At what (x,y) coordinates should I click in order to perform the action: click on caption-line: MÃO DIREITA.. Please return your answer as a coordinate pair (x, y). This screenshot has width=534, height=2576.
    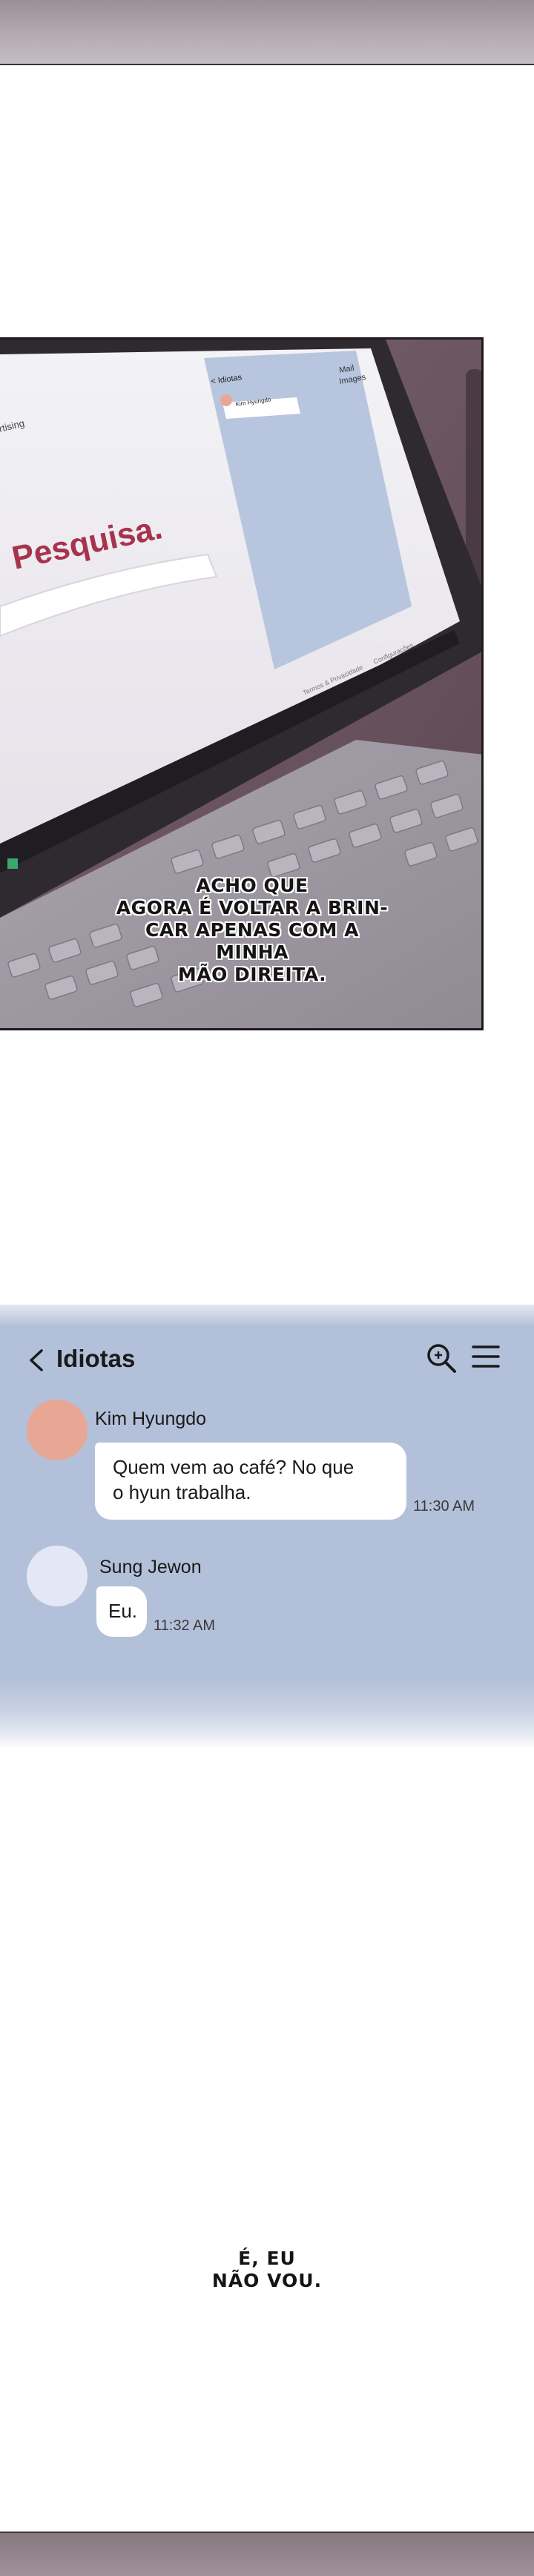
    Looking at the image, I should click on (252, 974).